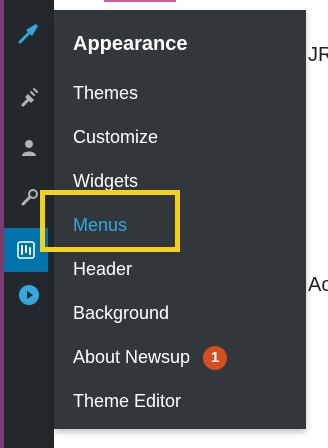 This screenshot has height=448, width=328. Describe the element at coordinates (318, 285) in the screenshot. I see `background-text-middle: Ac` at that location.